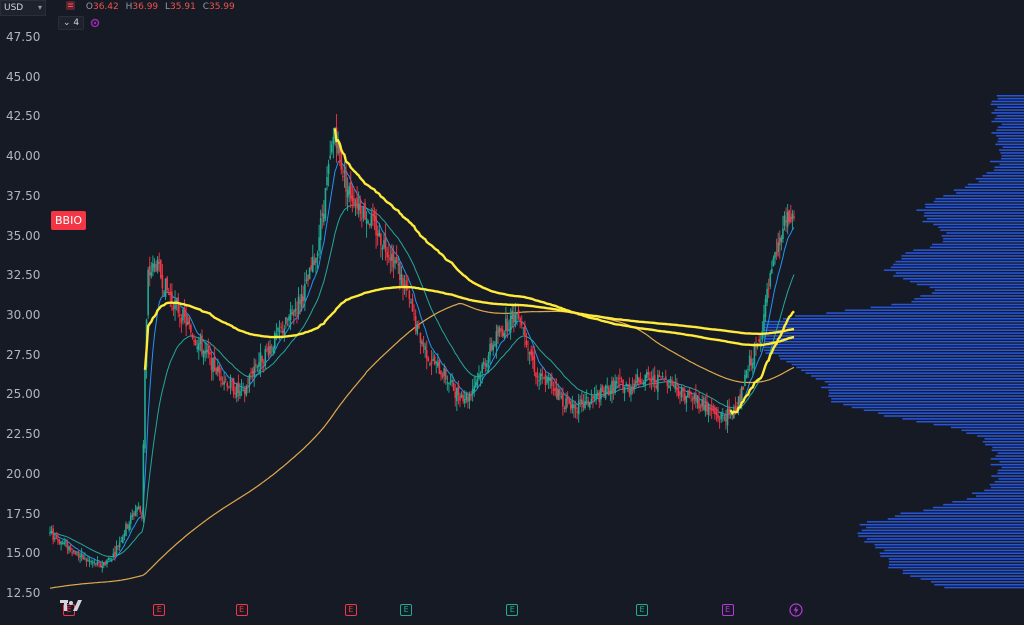 This screenshot has width=1024, height=625. What do you see at coordinates (23, 553) in the screenshot?
I see `price-axis-tick: 15.00` at bounding box center [23, 553].